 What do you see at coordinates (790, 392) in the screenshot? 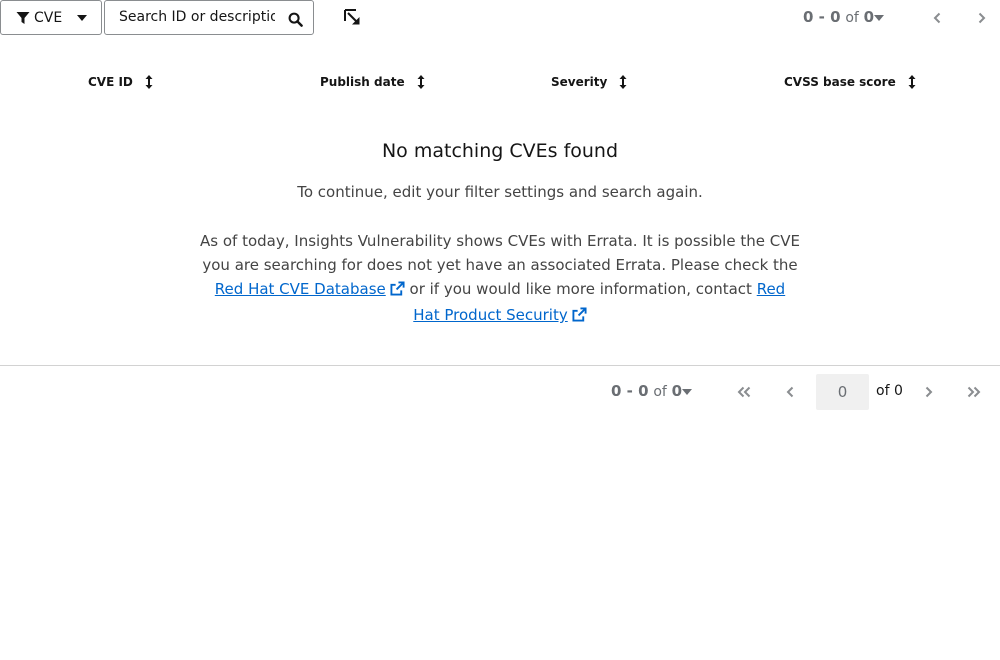
I see `previous-page-icon` at bounding box center [790, 392].